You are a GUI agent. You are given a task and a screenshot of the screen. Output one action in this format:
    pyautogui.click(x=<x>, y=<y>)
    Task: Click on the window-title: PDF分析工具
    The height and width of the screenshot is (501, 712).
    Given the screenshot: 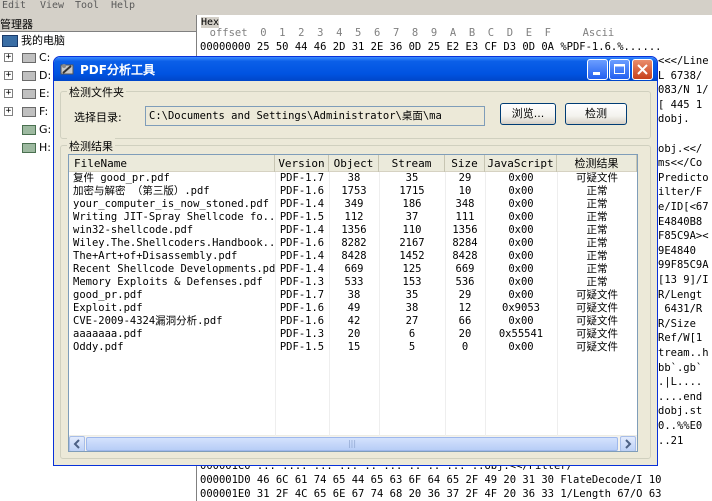 What is the action you would take?
    pyautogui.click(x=117, y=70)
    